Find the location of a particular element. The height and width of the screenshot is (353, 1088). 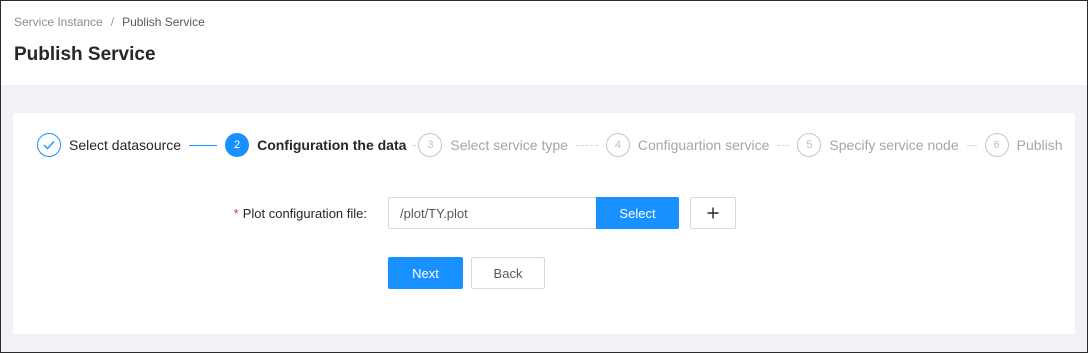

step-5-label: Specify service node is located at coordinates (894, 145).